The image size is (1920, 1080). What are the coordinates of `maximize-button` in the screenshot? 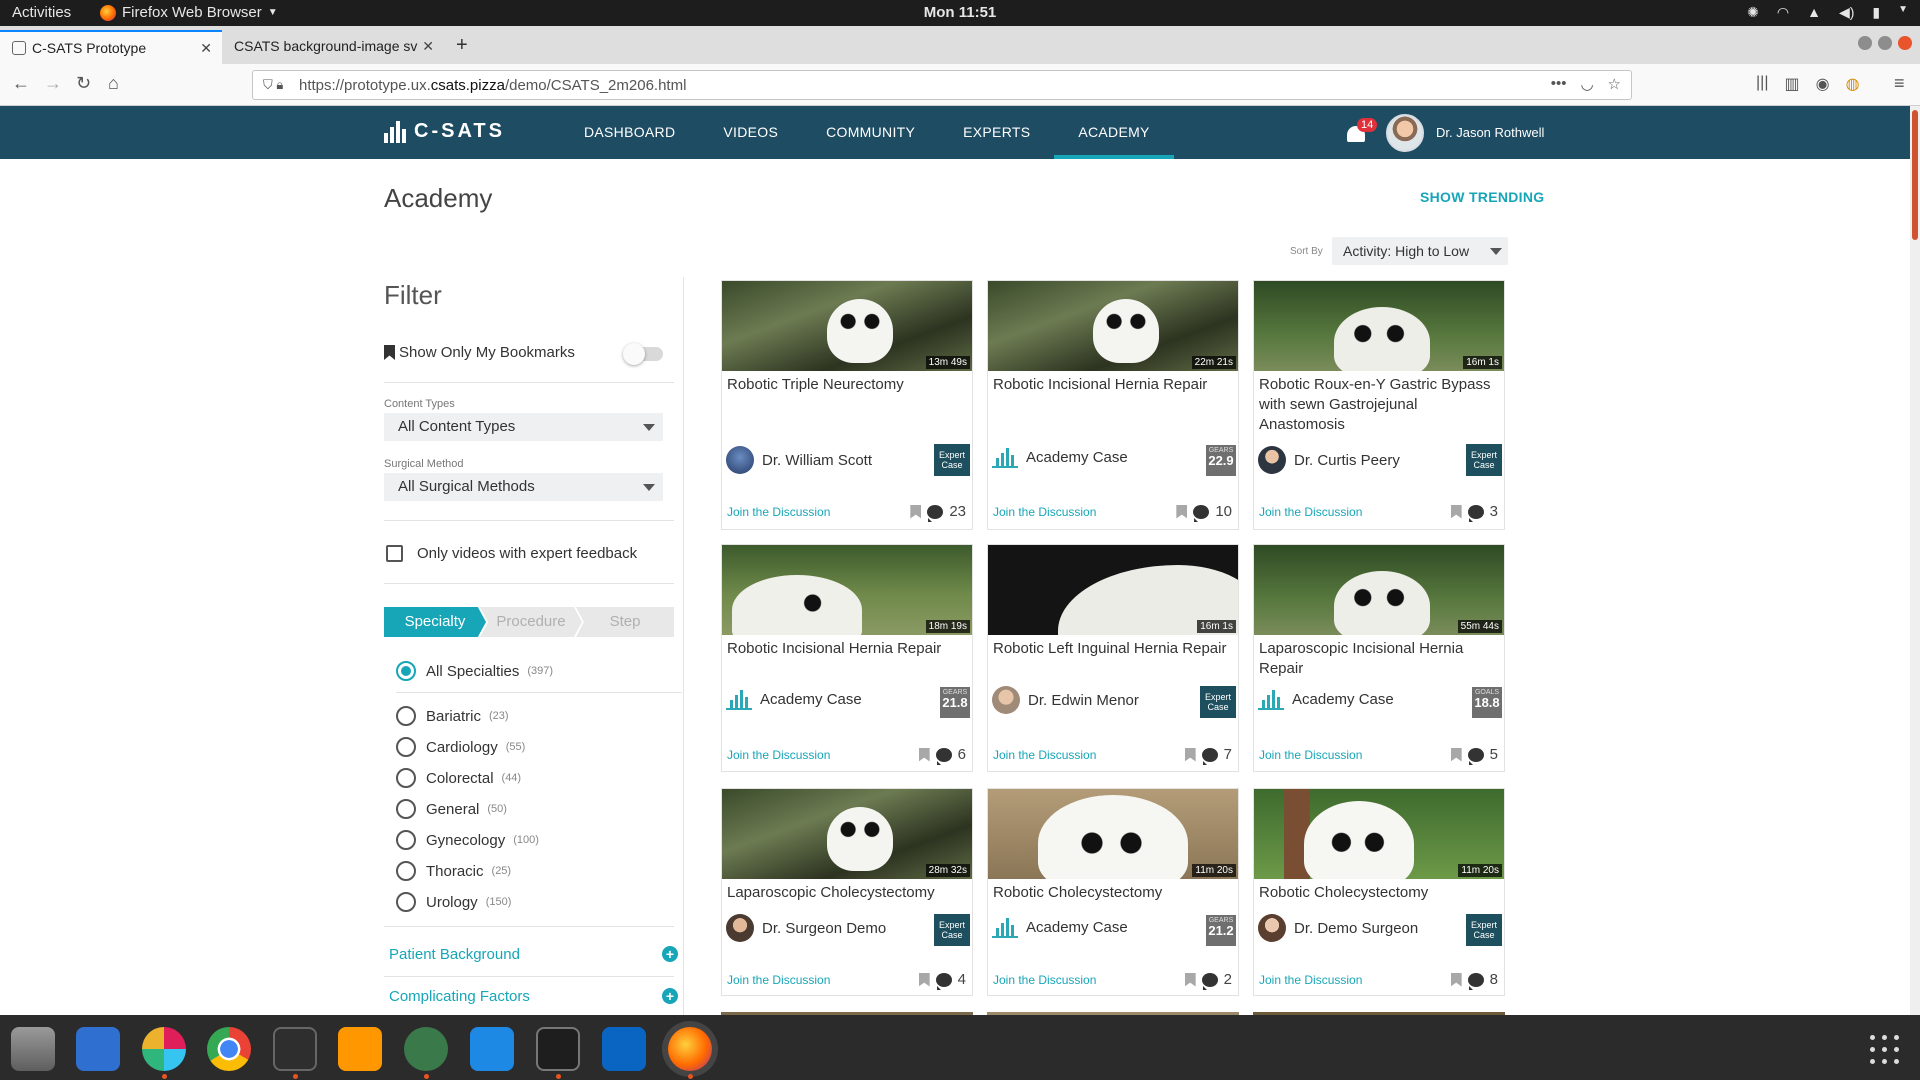 It's located at (1885, 43).